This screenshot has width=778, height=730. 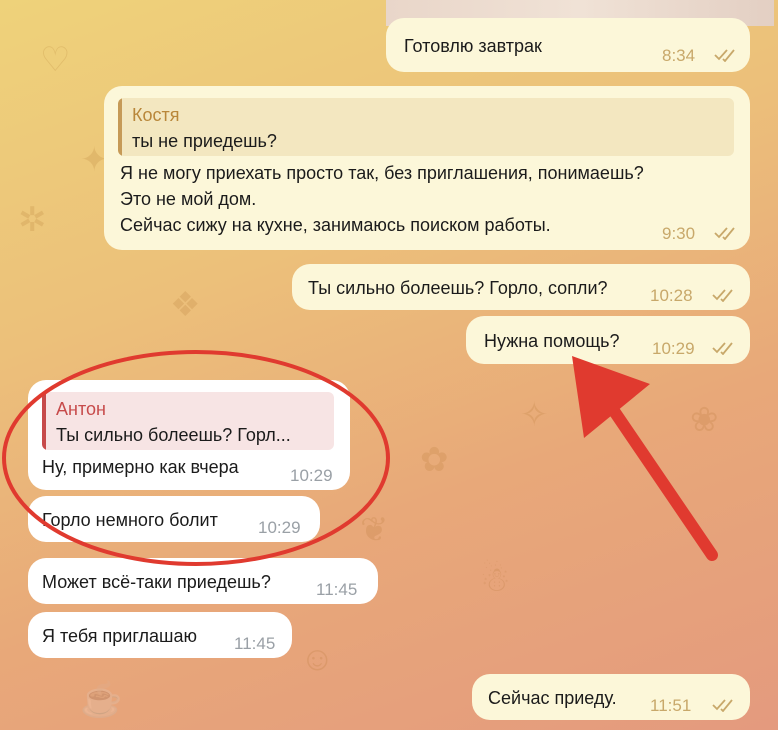 I want to click on red-arrow-shaft, so click(x=662, y=481).